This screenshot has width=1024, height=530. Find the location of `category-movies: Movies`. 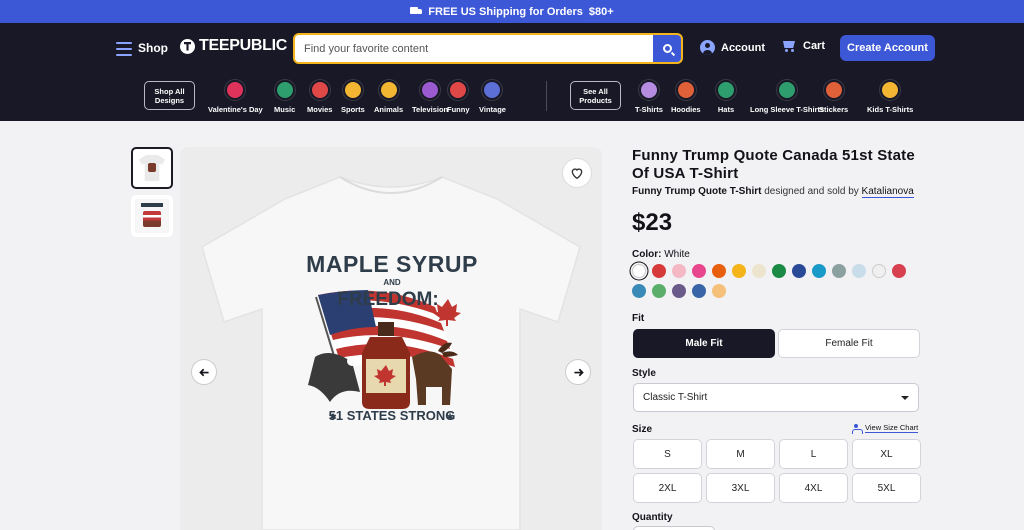

category-movies: Movies is located at coordinates (319, 97).